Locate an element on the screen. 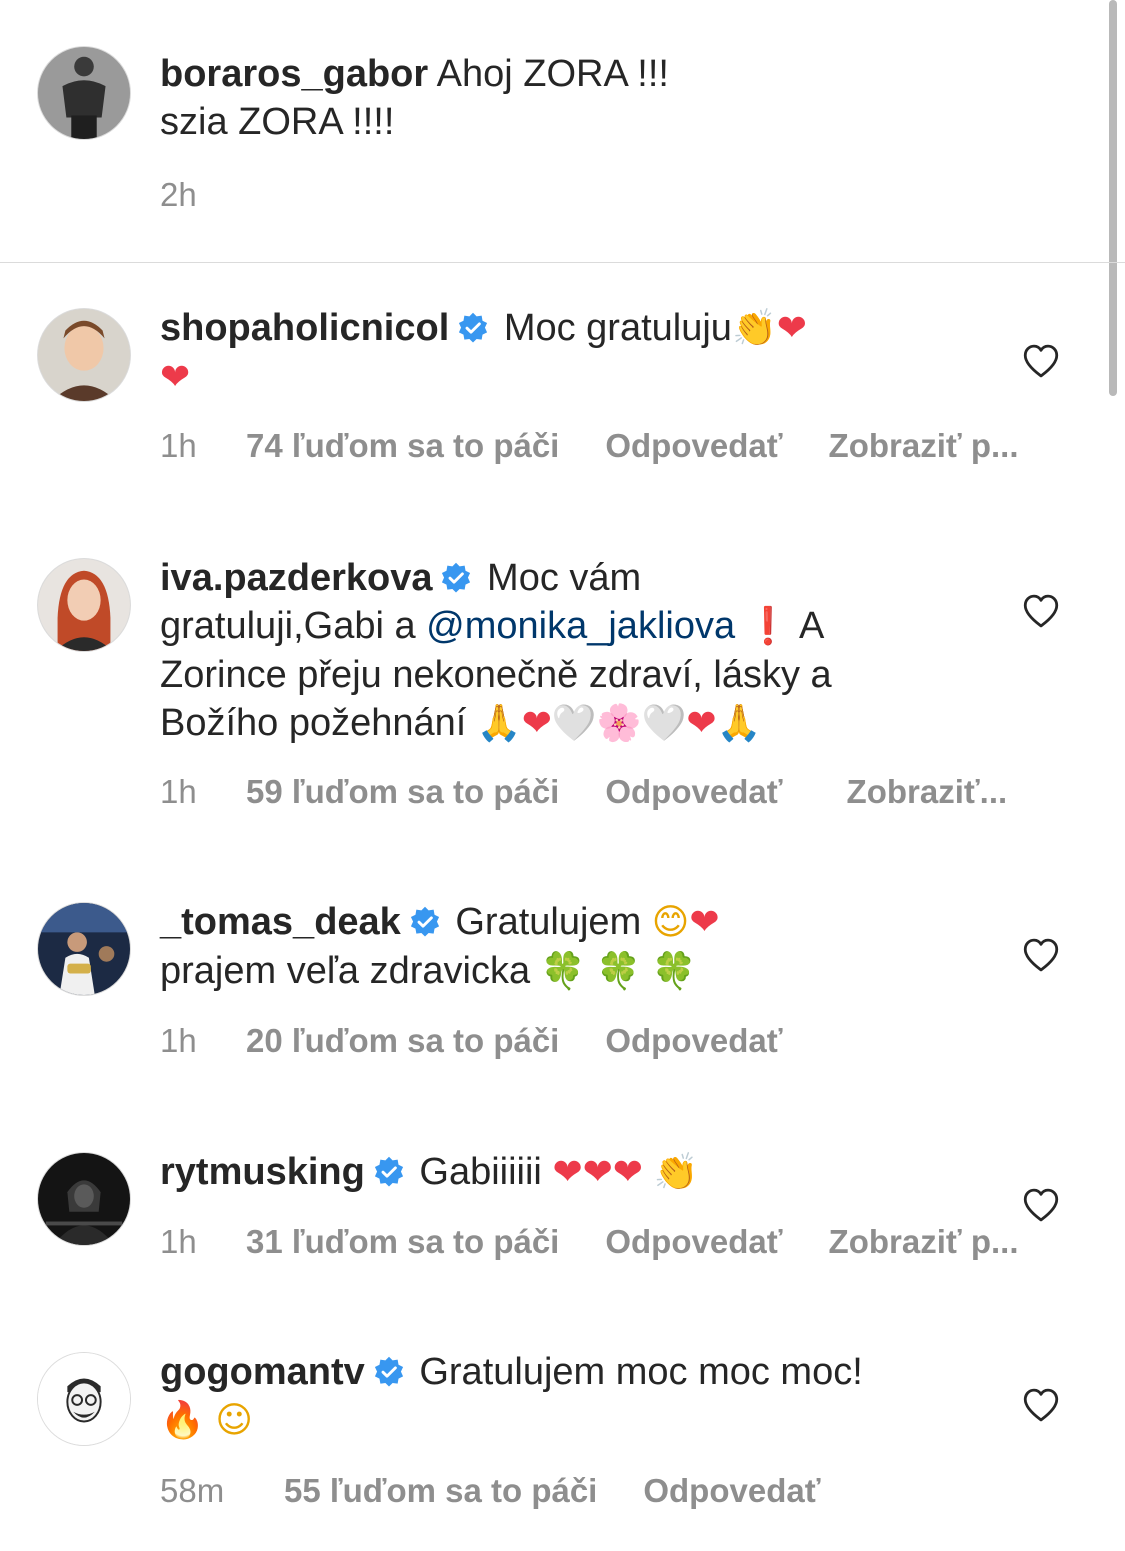  comment-body: Zorince přeju nekonečně zdraví, lásky a is located at coordinates (496, 675).